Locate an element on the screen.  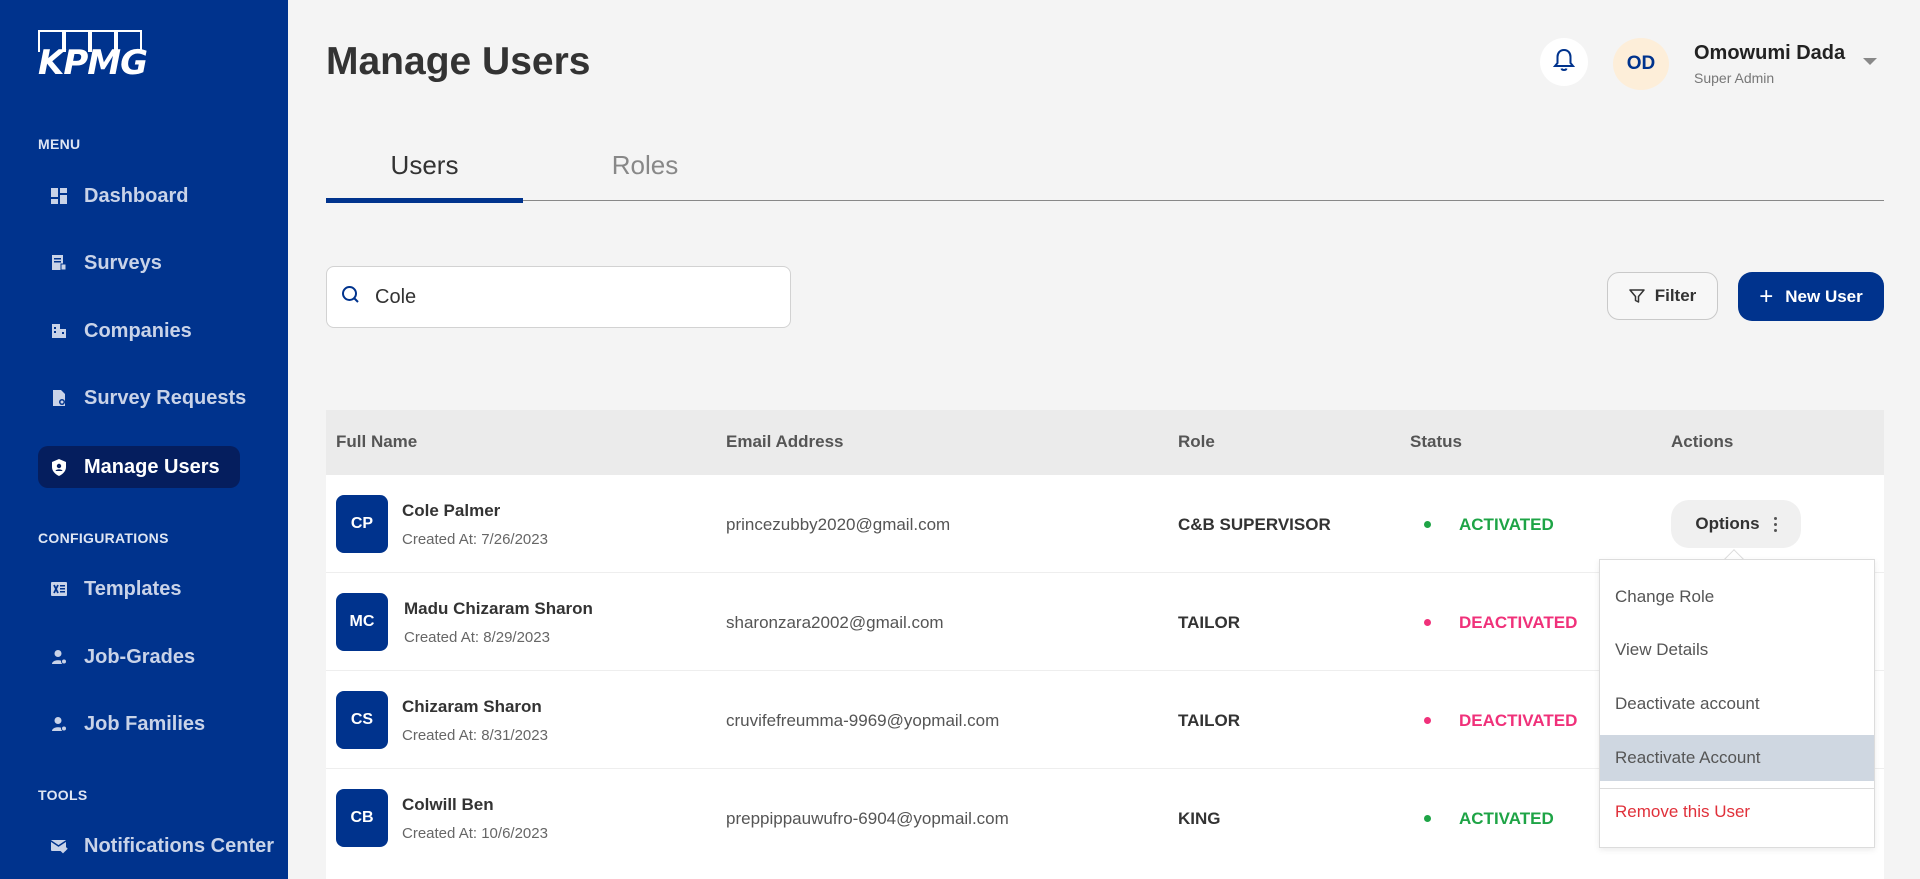
bell-icon is located at coordinates (1564, 62).